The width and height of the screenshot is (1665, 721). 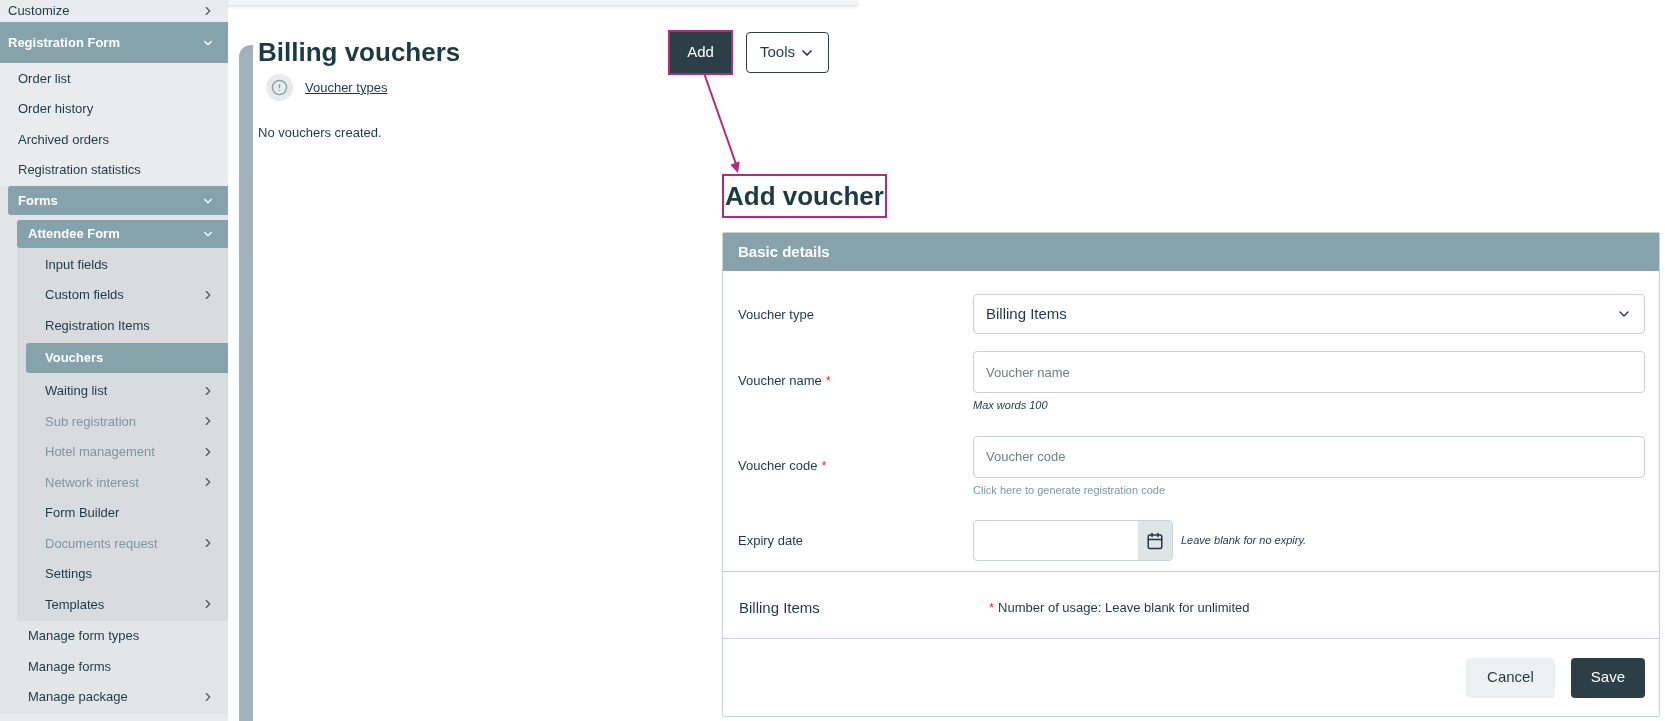 I want to click on field-label: Voucher name, so click(x=780, y=381).